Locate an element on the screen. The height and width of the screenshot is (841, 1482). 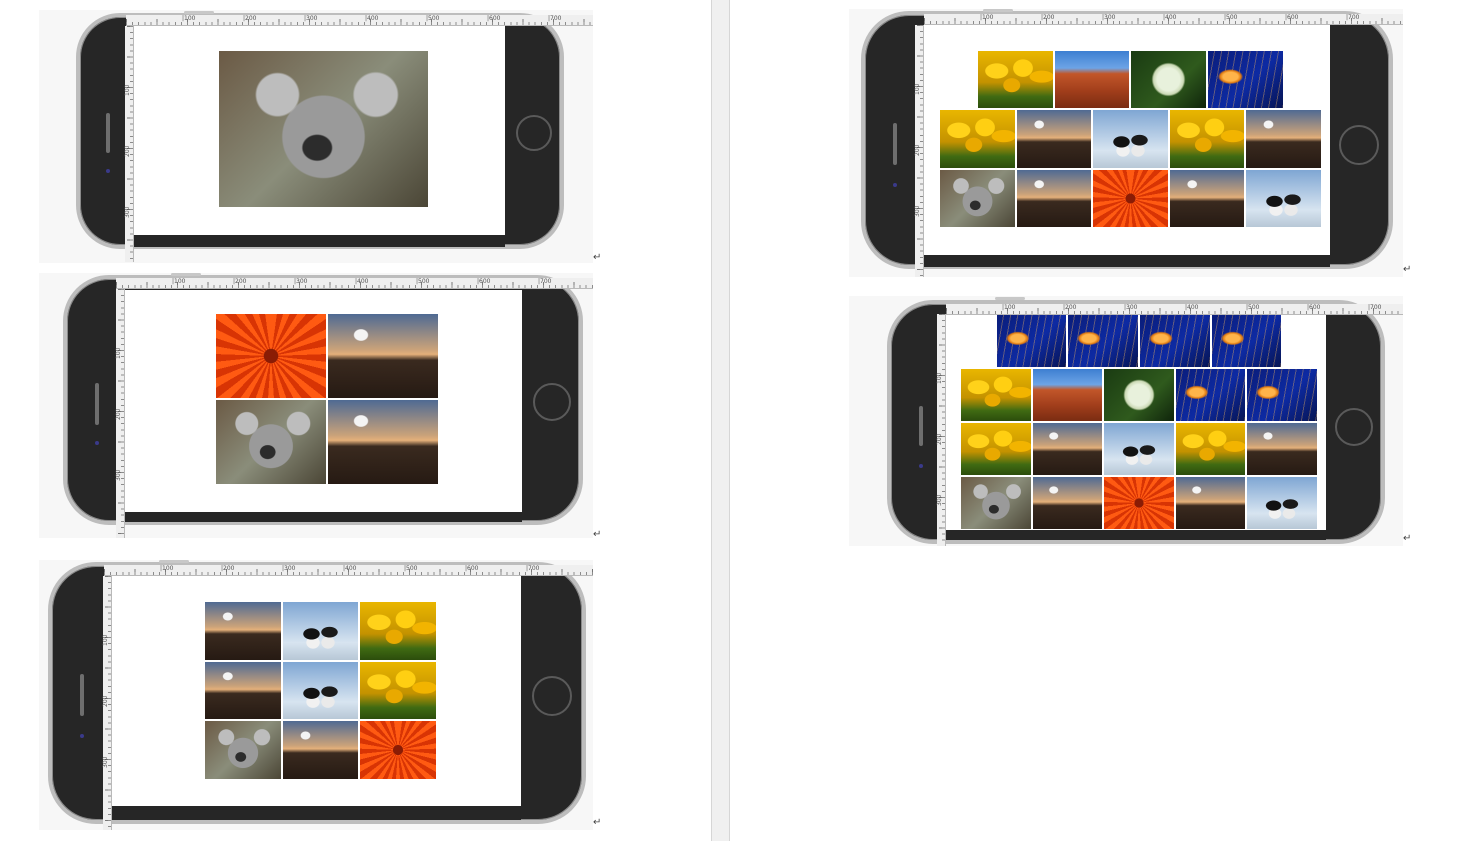
phone-mockup-2: |100 |200 |300 |400 |500 |600 |700 100 200 300 ↵ is located at coordinates (320, 406).